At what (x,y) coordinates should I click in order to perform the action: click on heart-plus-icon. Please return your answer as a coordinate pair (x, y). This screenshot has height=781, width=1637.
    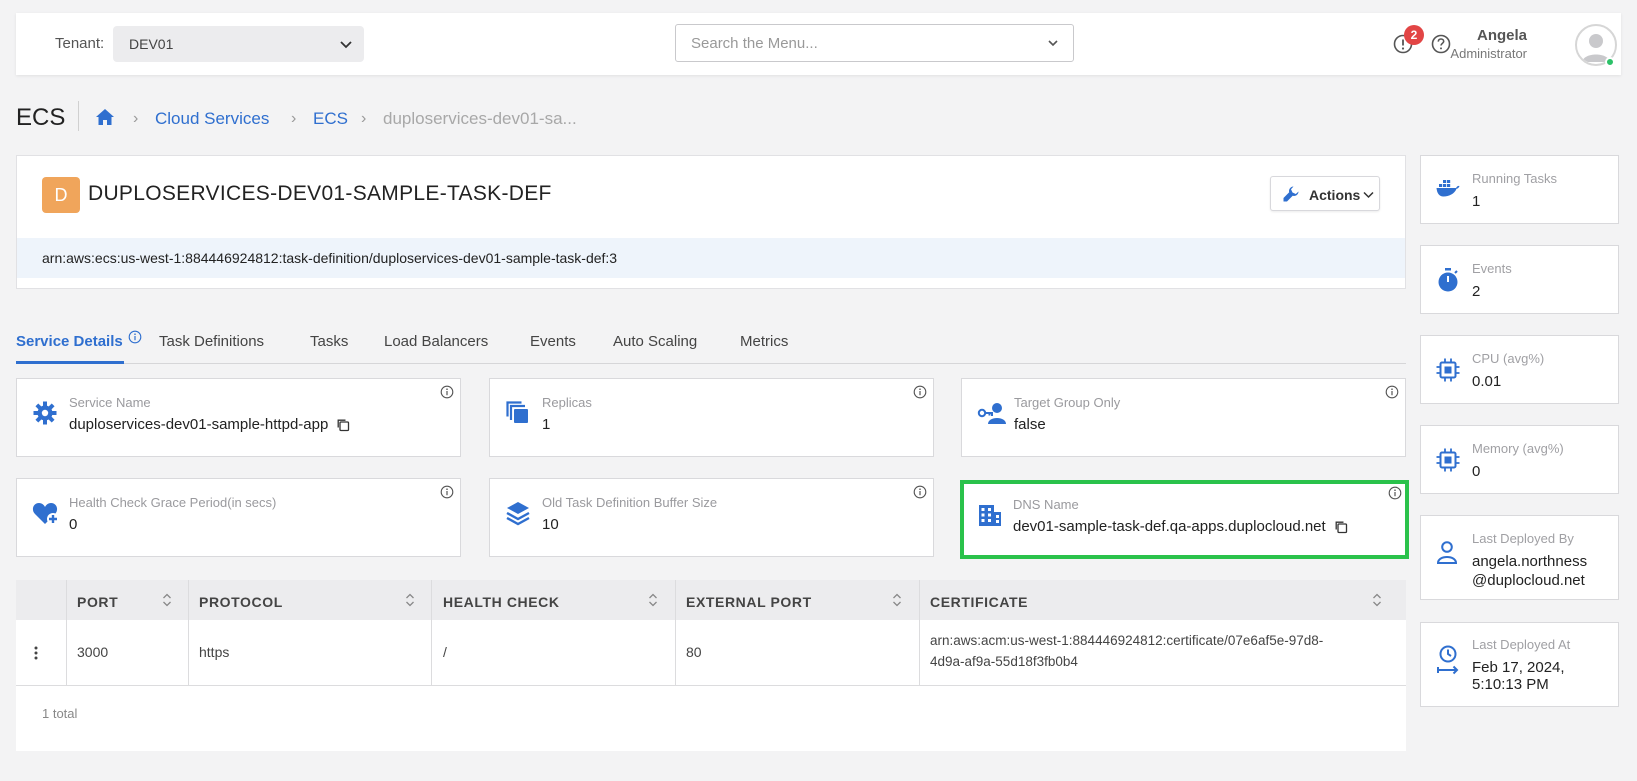
    Looking at the image, I should click on (46, 513).